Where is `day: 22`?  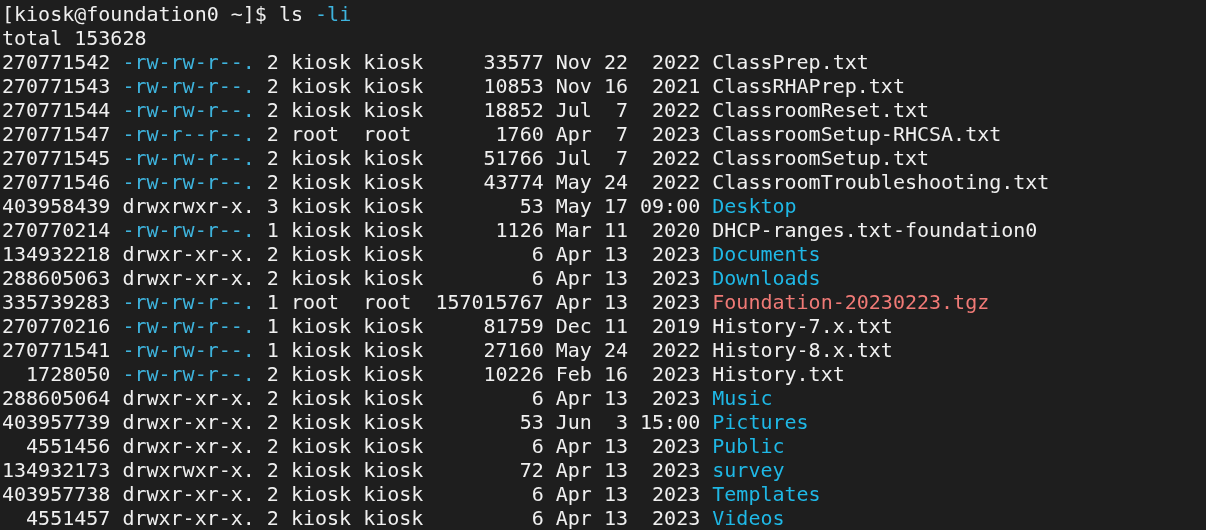 day: 22 is located at coordinates (615, 62).